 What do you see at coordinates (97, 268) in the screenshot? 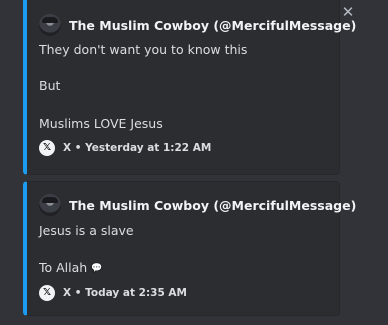
I see `speech-bubble-icon: 💬` at bounding box center [97, 268].